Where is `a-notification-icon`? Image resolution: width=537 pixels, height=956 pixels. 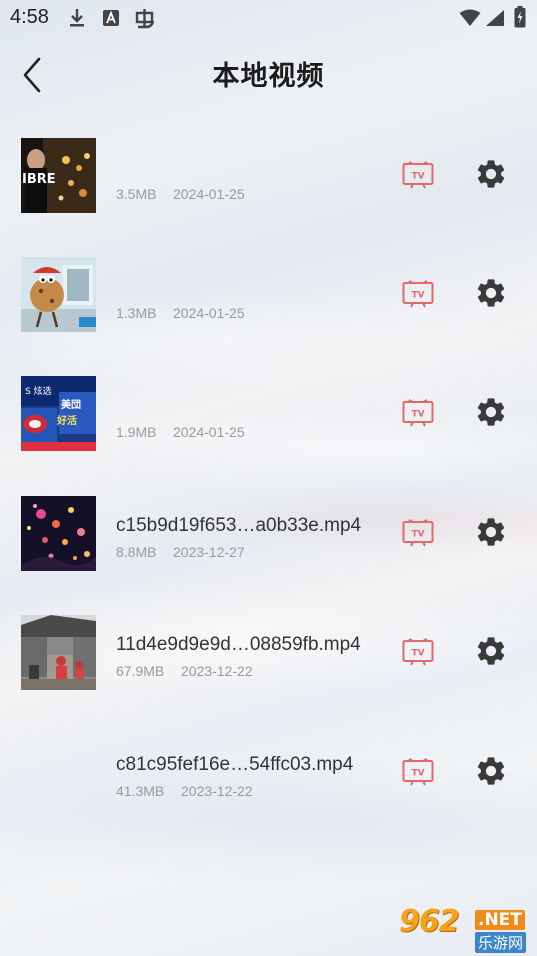 a-notification-icon is located at coordinates (111, 20).